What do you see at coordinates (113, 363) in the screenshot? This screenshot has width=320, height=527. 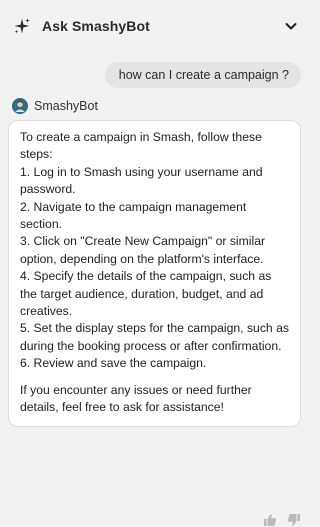 I see `answer-line: 6. Review and save the campaign.` at bounding box center [113, 363].